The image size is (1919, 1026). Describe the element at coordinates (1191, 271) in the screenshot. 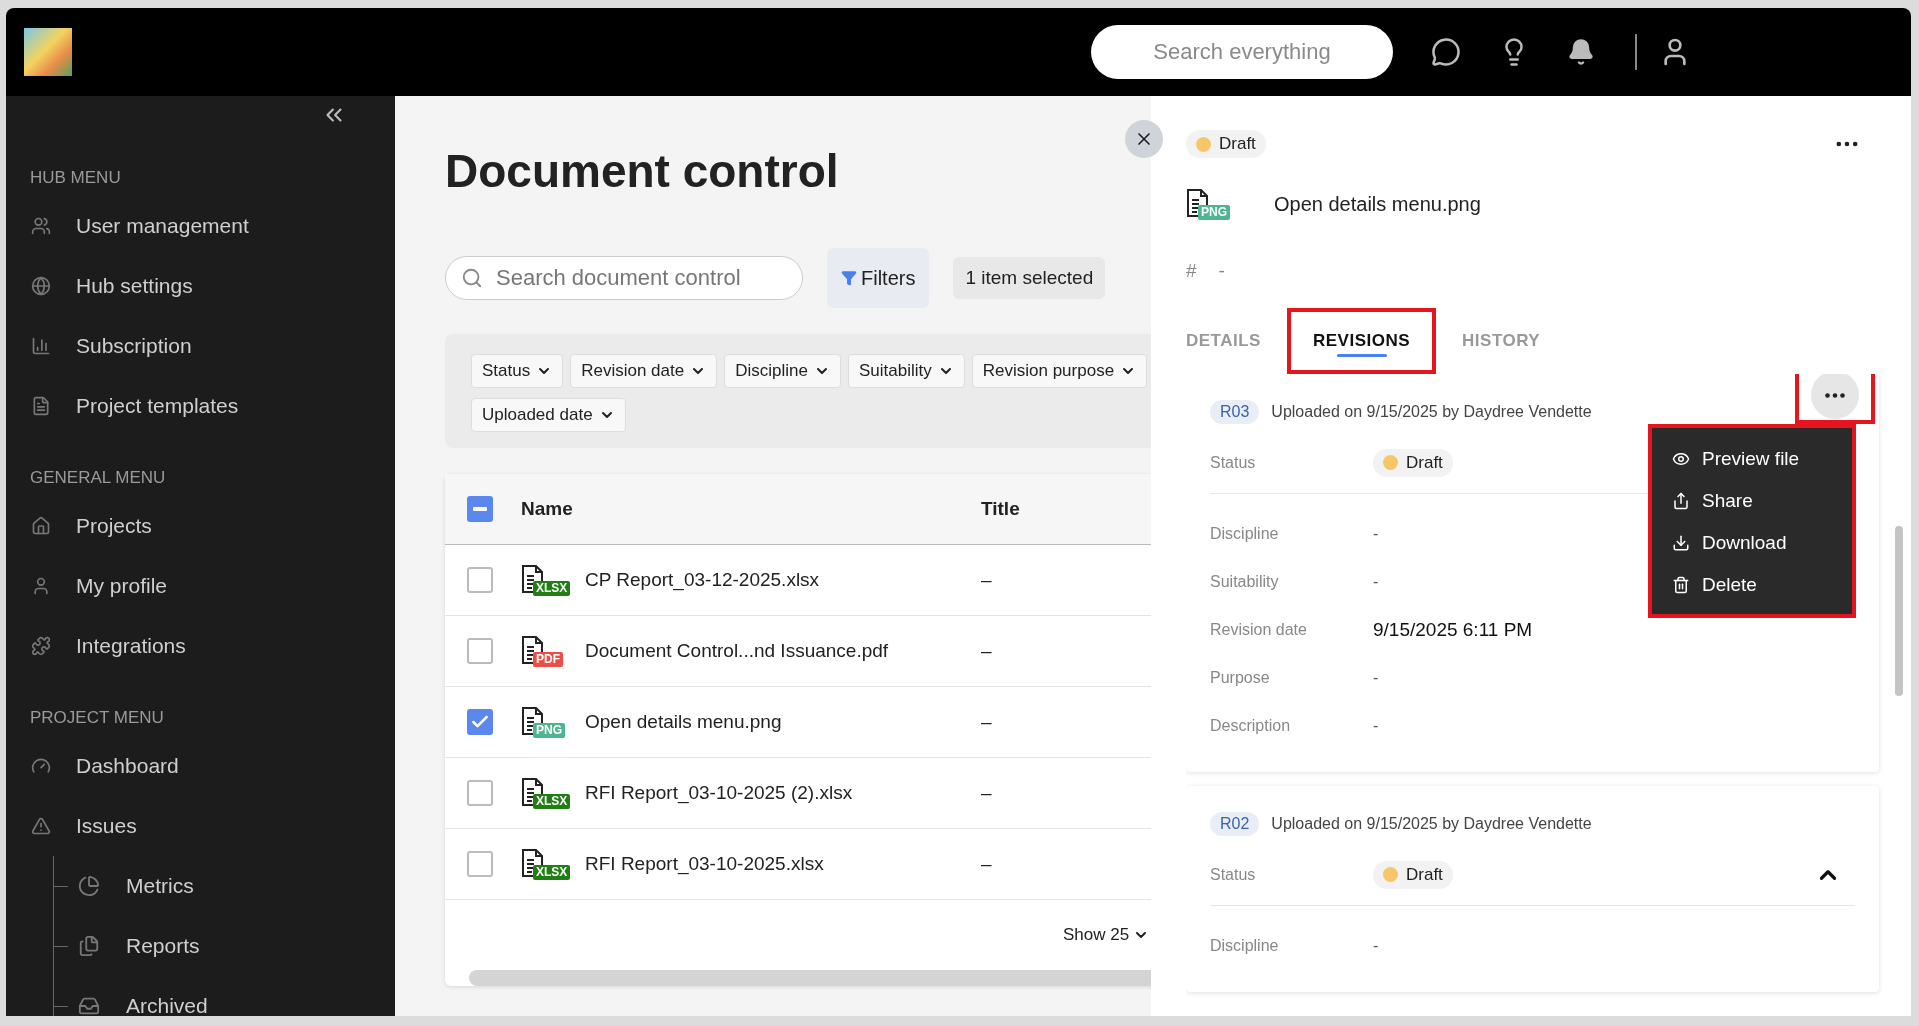

I see `number-label: #` at that location.